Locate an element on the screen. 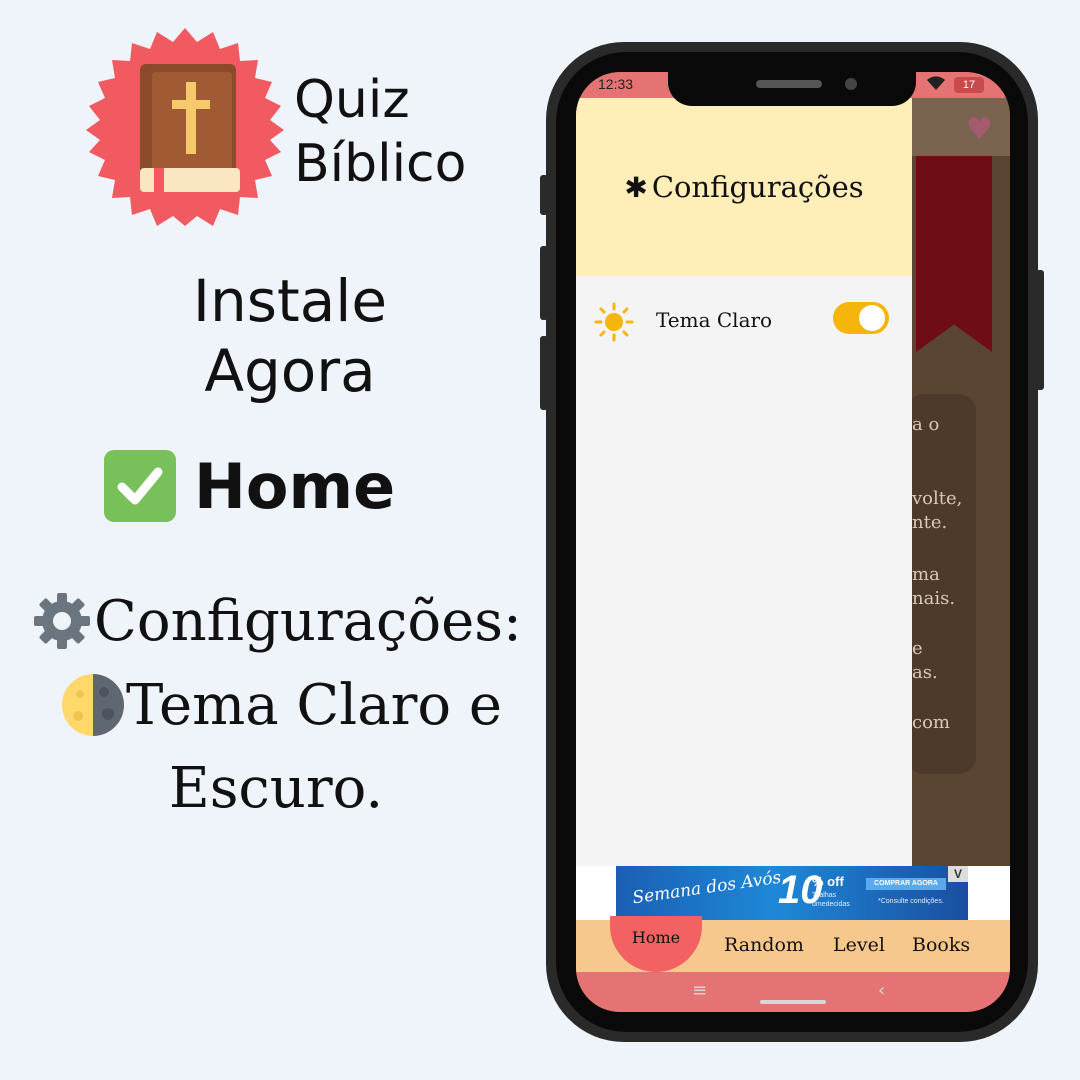  system-nav-bar: ≡ ‹ is located at coordinates (793, 992).